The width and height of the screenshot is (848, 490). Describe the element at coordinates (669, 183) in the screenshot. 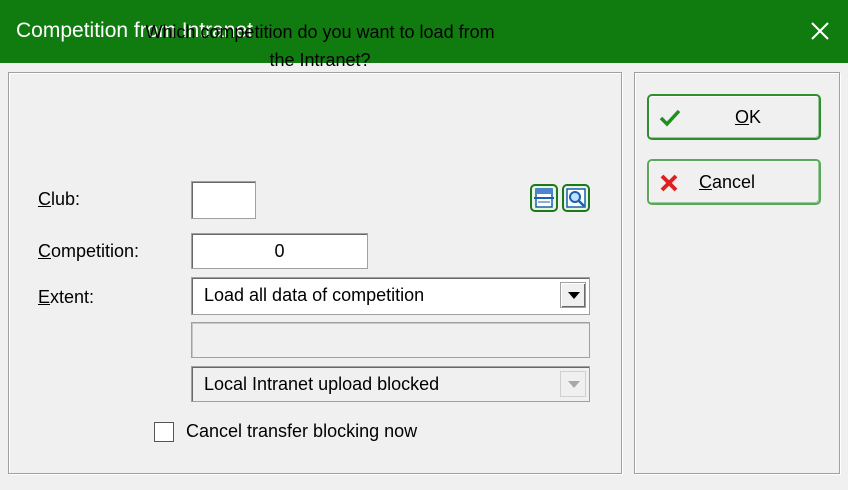

I see `x-icon` at that location.